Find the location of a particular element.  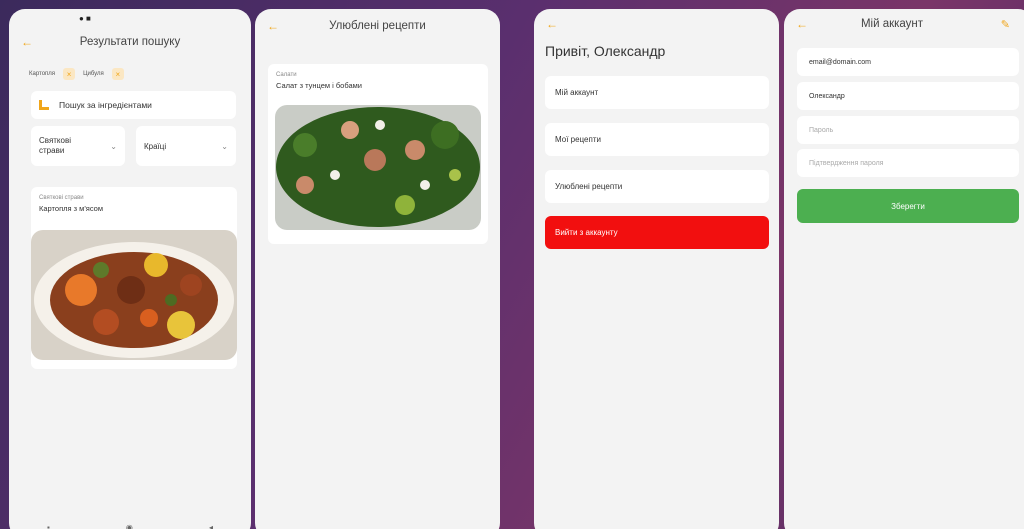

country-select: Країці ⌄ is located at coordinates (186, 146).